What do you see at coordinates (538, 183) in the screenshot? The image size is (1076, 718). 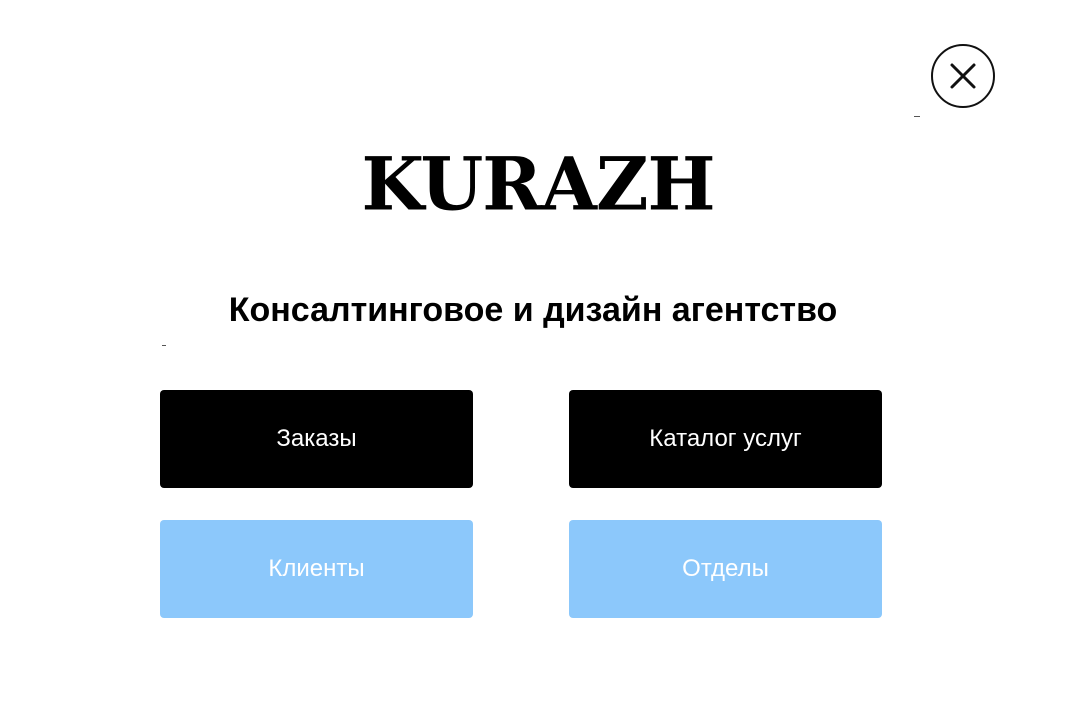 I see `brand-logo: KURAZH` at bounding box center [538, 183].